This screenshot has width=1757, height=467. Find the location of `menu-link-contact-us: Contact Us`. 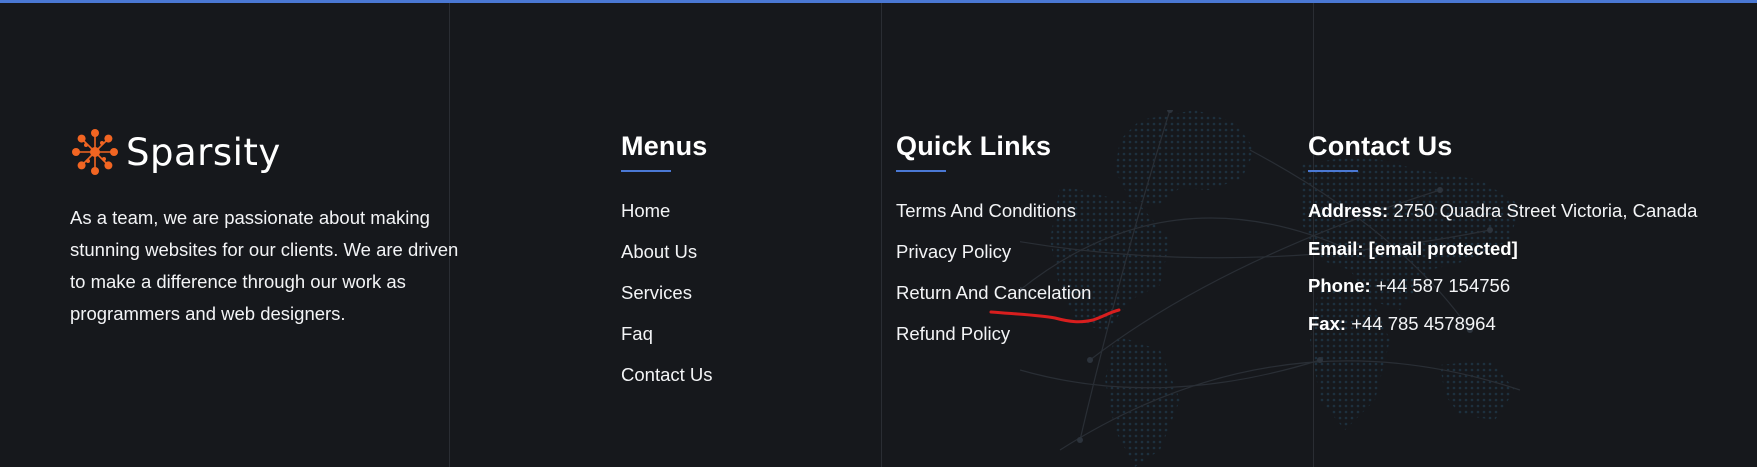

menu-link-contact-us: Contact Us is located at coordinates (667, 384).